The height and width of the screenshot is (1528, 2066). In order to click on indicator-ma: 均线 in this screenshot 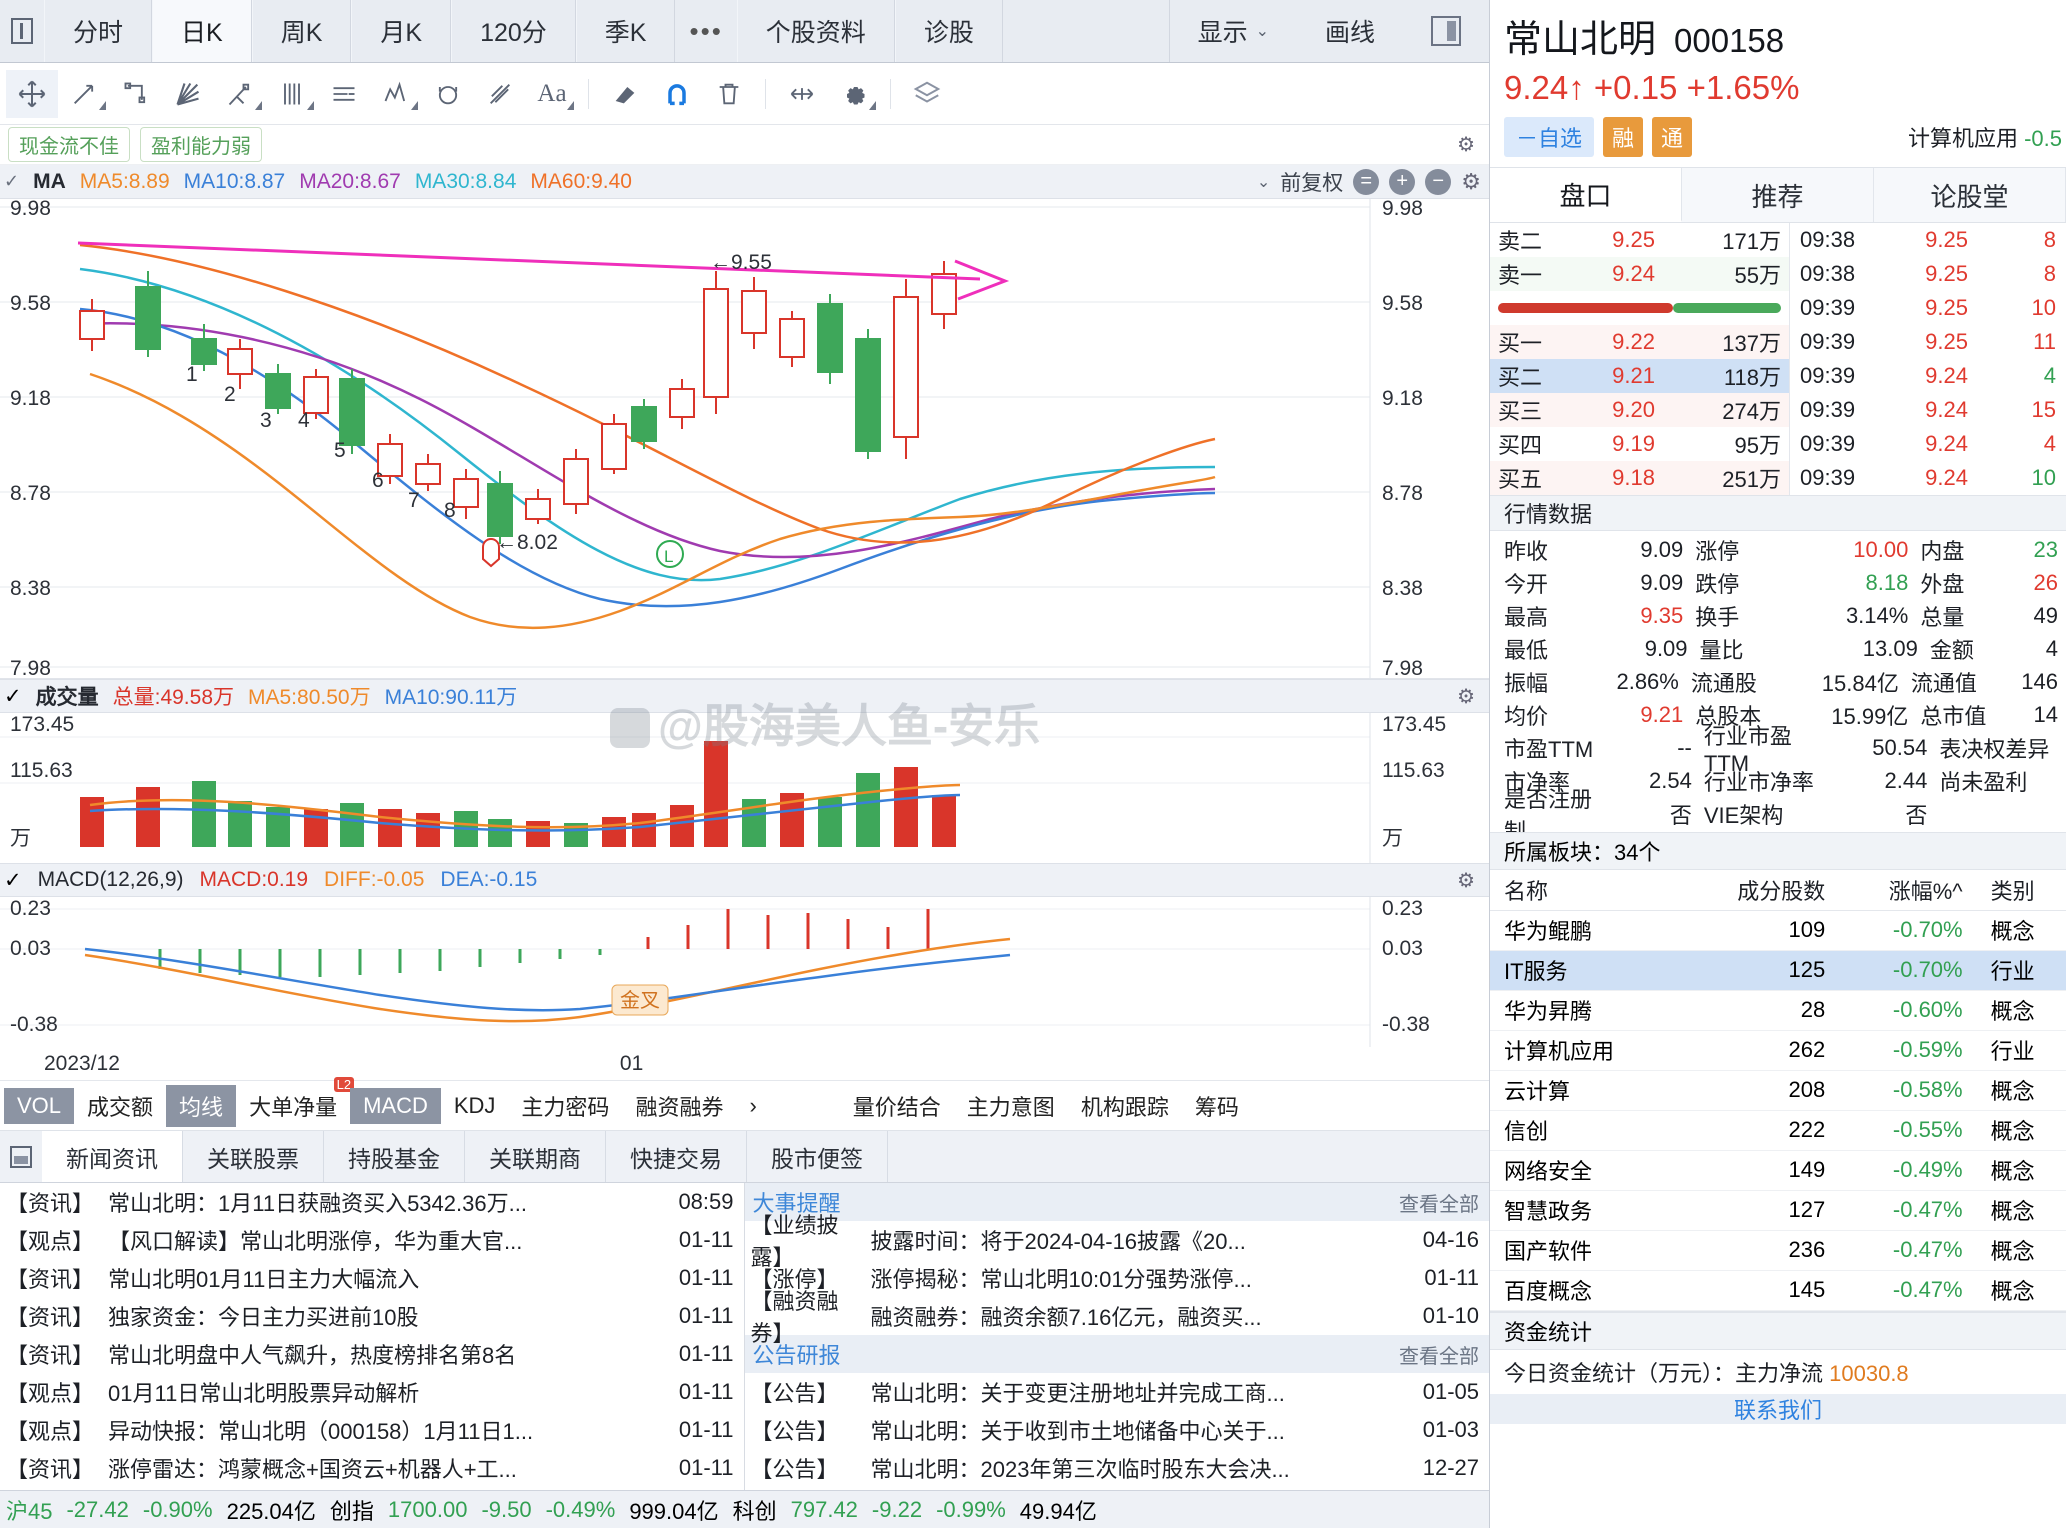, I will do `click(201, 1105)`.